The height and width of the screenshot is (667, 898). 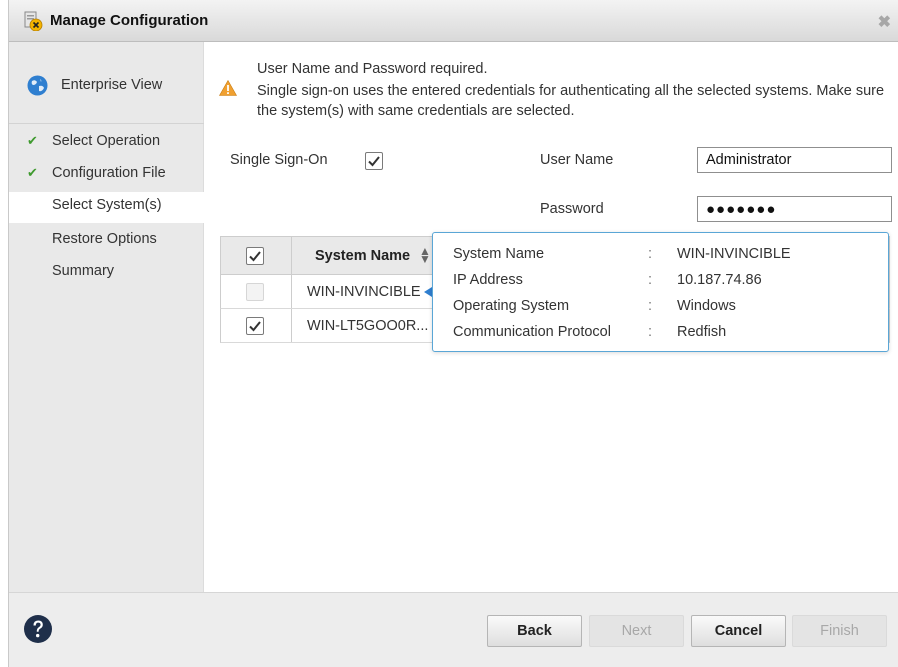 What do you see at coordinates (453, 629) in the screenshot?
I see `dialog-footer: Back Next Cancel Finish` at bounding box center [453, 629].